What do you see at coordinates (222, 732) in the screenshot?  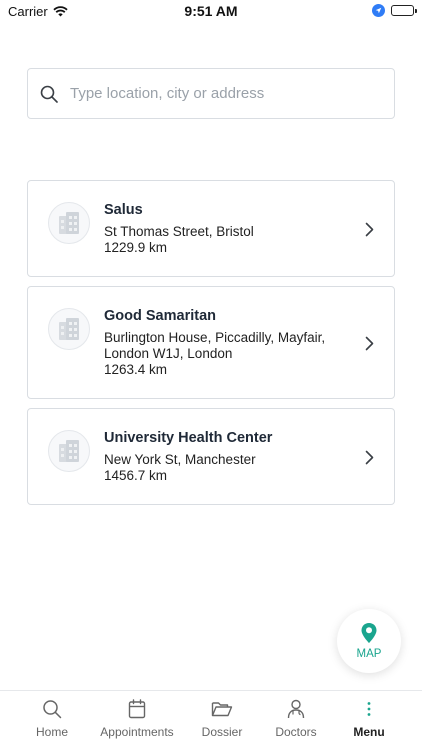 I see `tab-label: Dossier` at bounding box center [222, 732].